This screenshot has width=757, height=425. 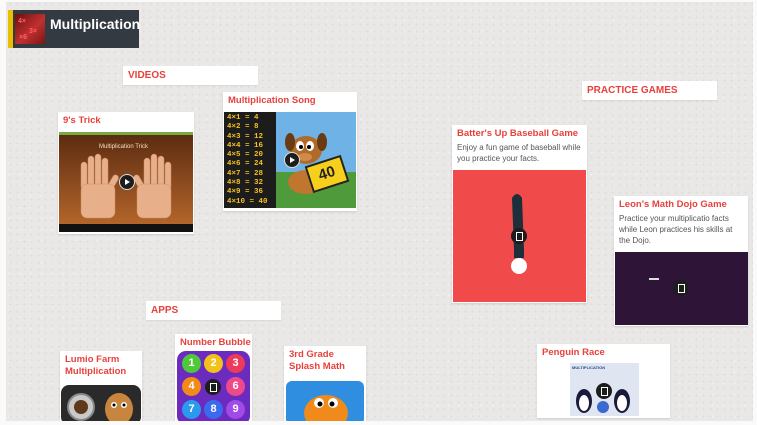 What do you see at coordinates (213, 409) in the screenshot?
I see `bubble: 8` at bounding box center [213, 409].